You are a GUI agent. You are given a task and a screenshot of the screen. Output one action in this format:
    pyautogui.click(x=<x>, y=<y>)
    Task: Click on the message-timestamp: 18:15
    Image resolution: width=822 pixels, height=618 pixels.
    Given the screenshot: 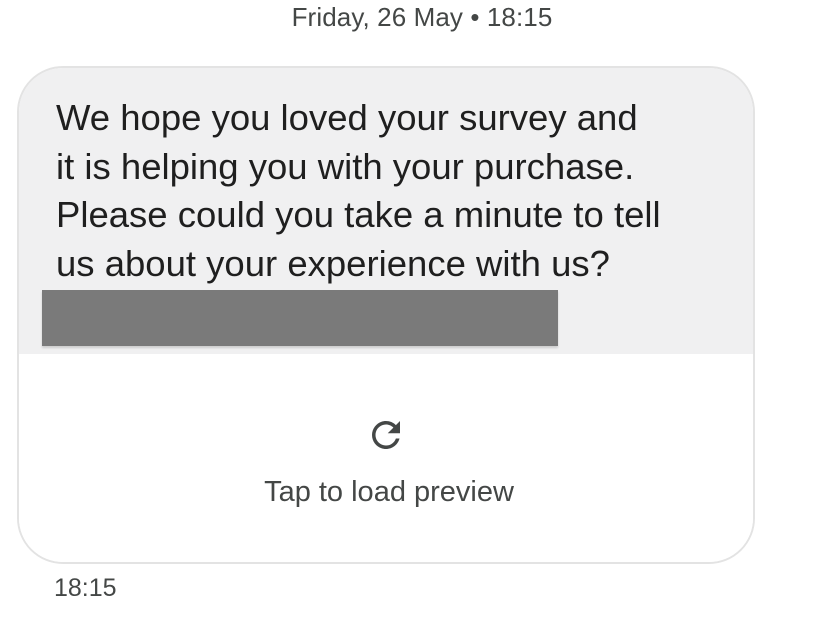 What is the action you would take?
    pyautogui.click(x=85, y=588)
    